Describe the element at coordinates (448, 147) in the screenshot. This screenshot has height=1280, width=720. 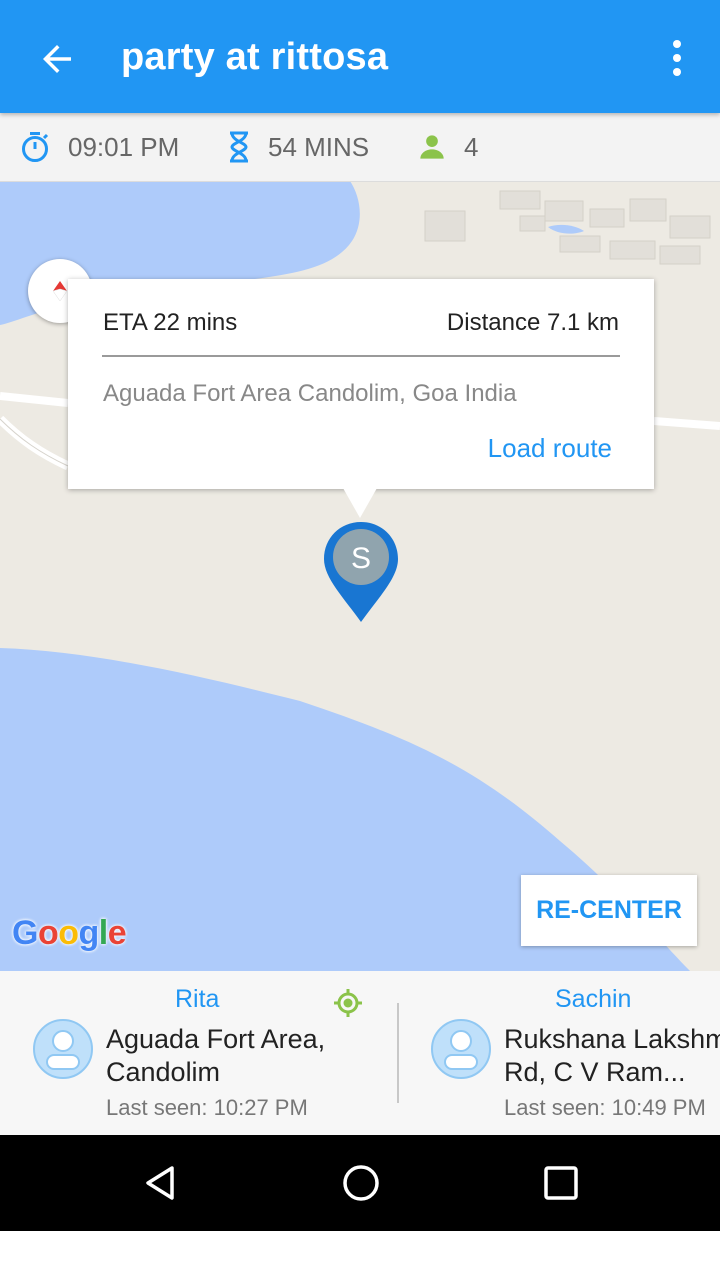
I see `event-people: 4` at that location.